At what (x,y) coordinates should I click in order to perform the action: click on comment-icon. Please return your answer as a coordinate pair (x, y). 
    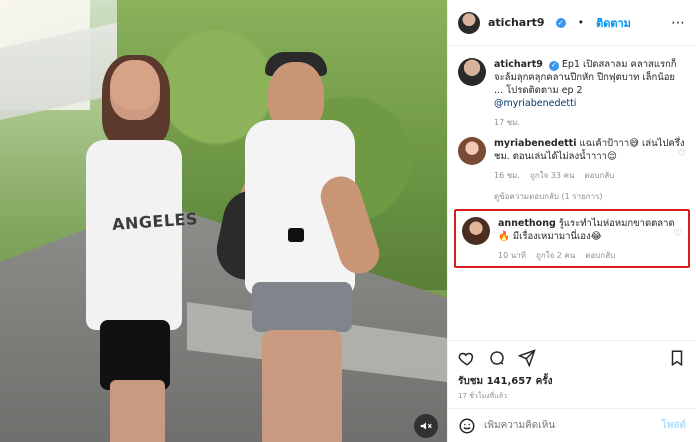
    Looking at the image, I should click on (497, 358).